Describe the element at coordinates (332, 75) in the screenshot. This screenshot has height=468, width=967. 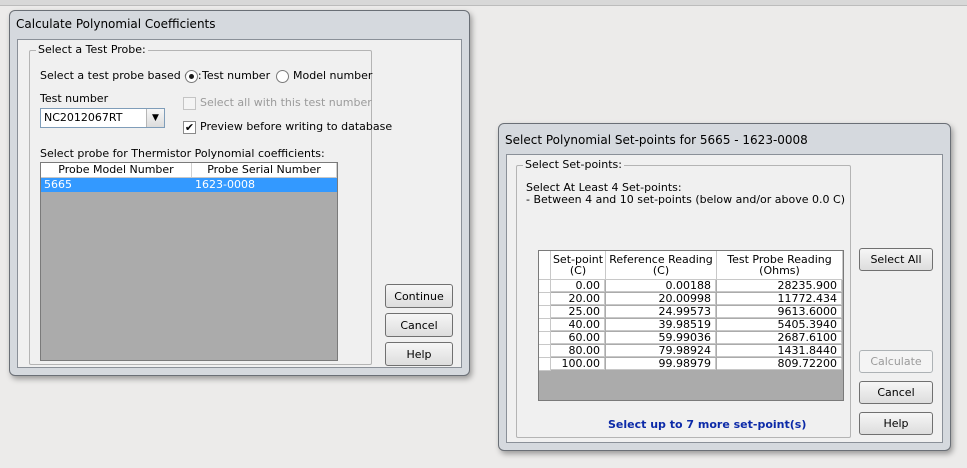
I see `radio-model-number-label: Model number` at that location.